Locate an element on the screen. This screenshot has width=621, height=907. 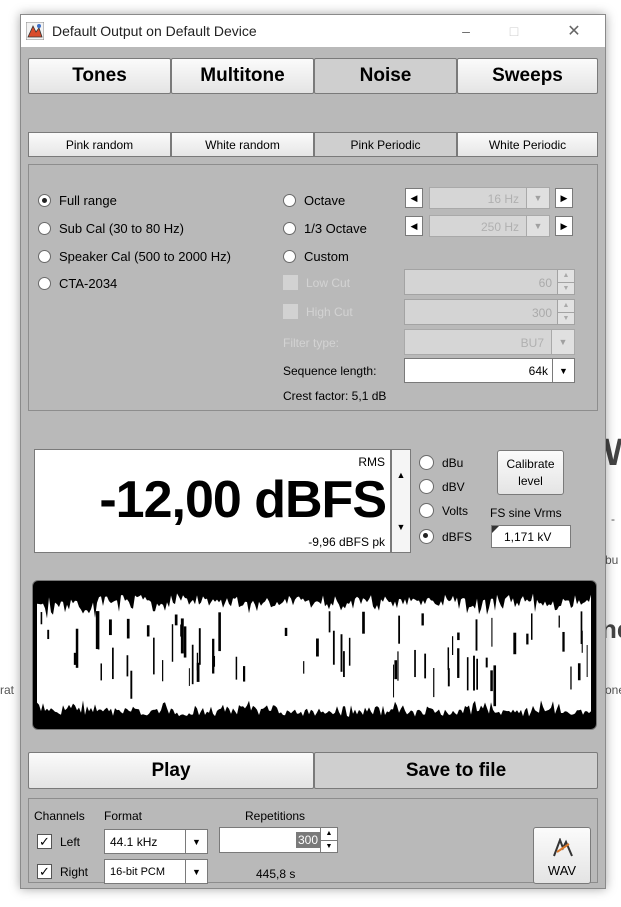
octave-next-button: ▶ is located at coordinates (564, 198).